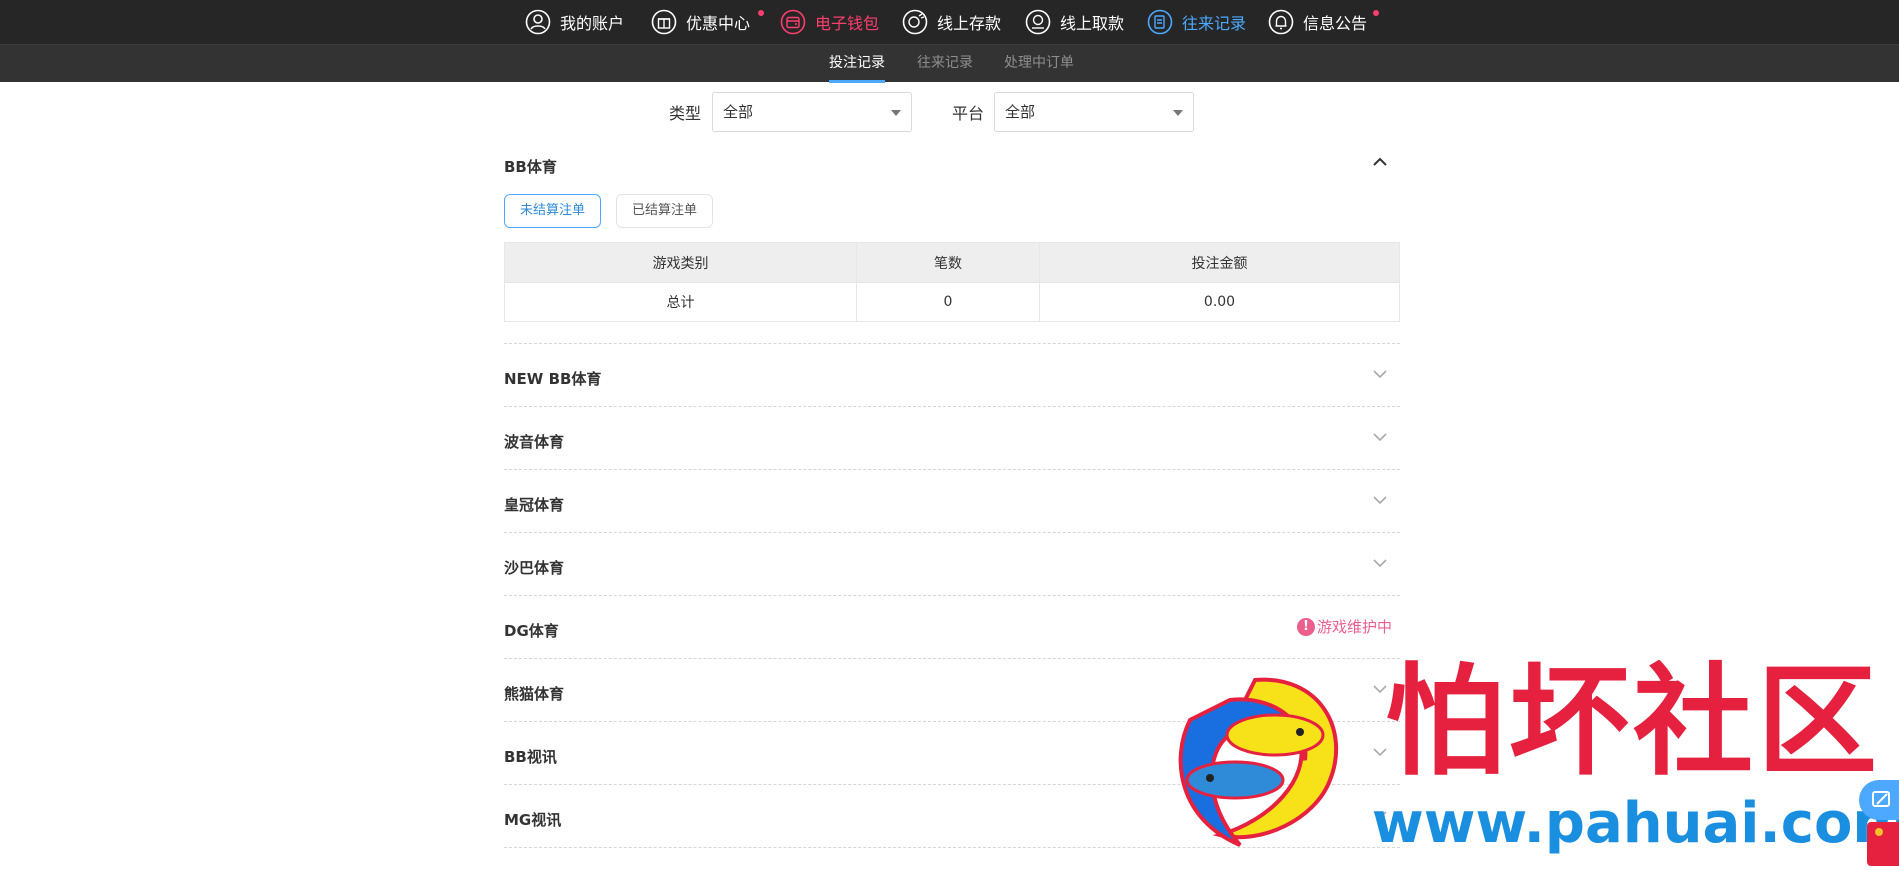 The height and width of the screenshot is (870, 1899). What do you see at coordinates (1335, 23) in the screenshot?
I see `nav-label: 信息公告` at bounding box center [1335, 23].